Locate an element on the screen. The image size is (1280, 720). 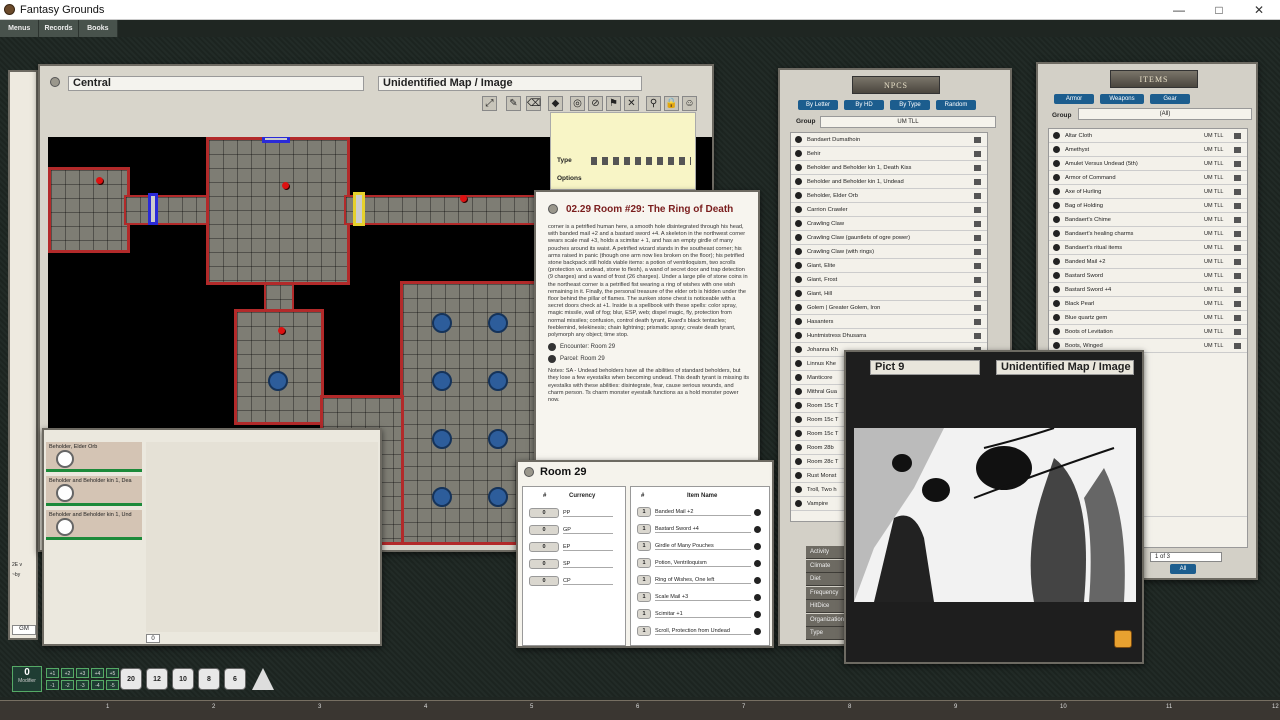
npc-list-item: Beholder, Elder Orb is located at coordinates (889, 196).